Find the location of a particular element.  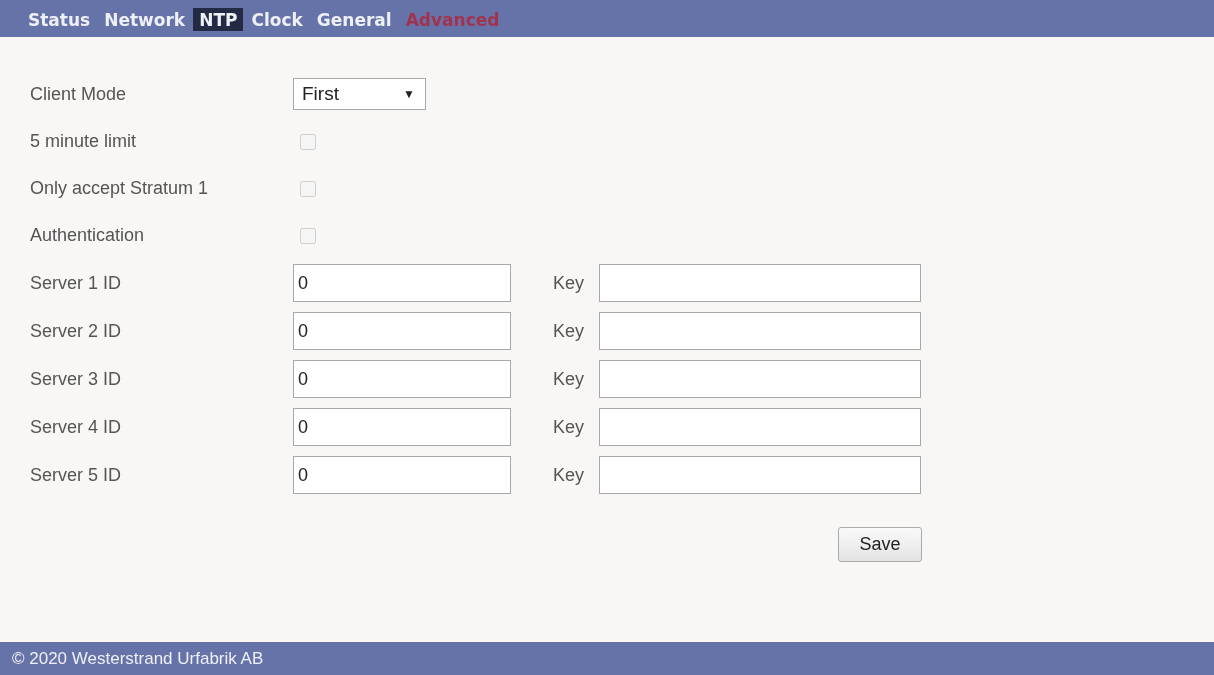

nav-tab: NTP is located at coordinates (218, 19).